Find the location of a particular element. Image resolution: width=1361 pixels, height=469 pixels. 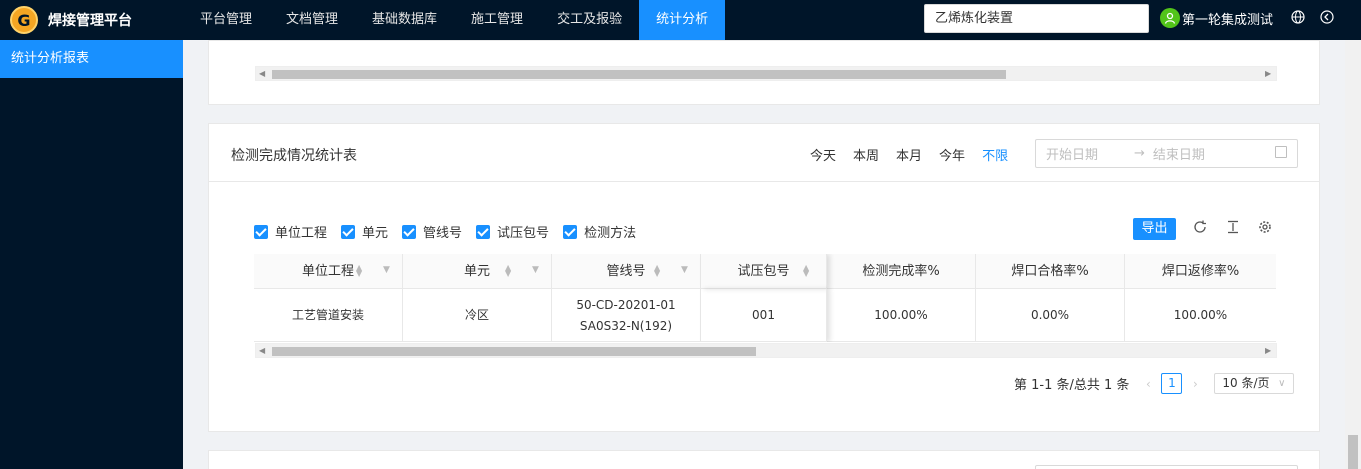

page-scrollbar-thumb is located at coordinates (1353, 452).